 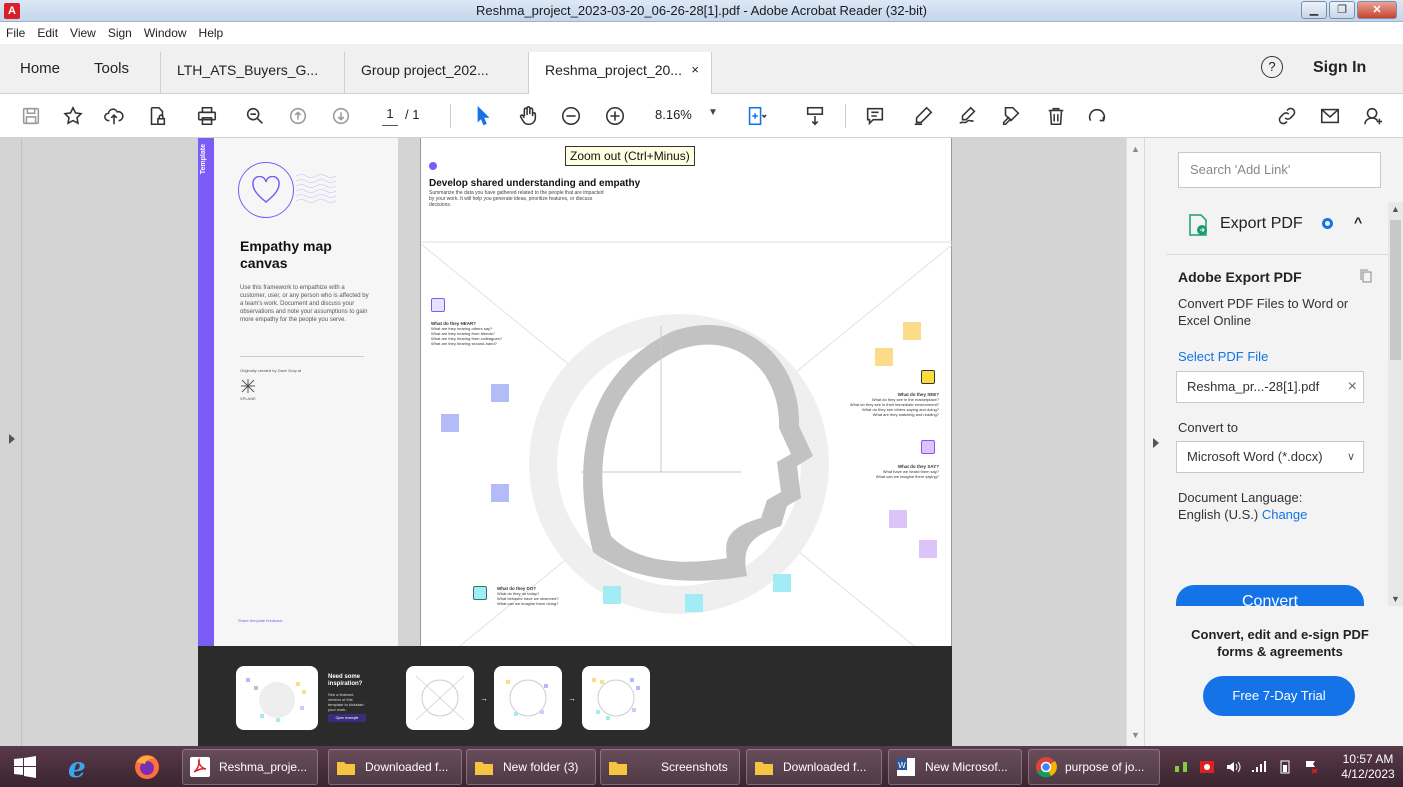 I want to click on left-panel-toggle, so click(x=11, y=442).